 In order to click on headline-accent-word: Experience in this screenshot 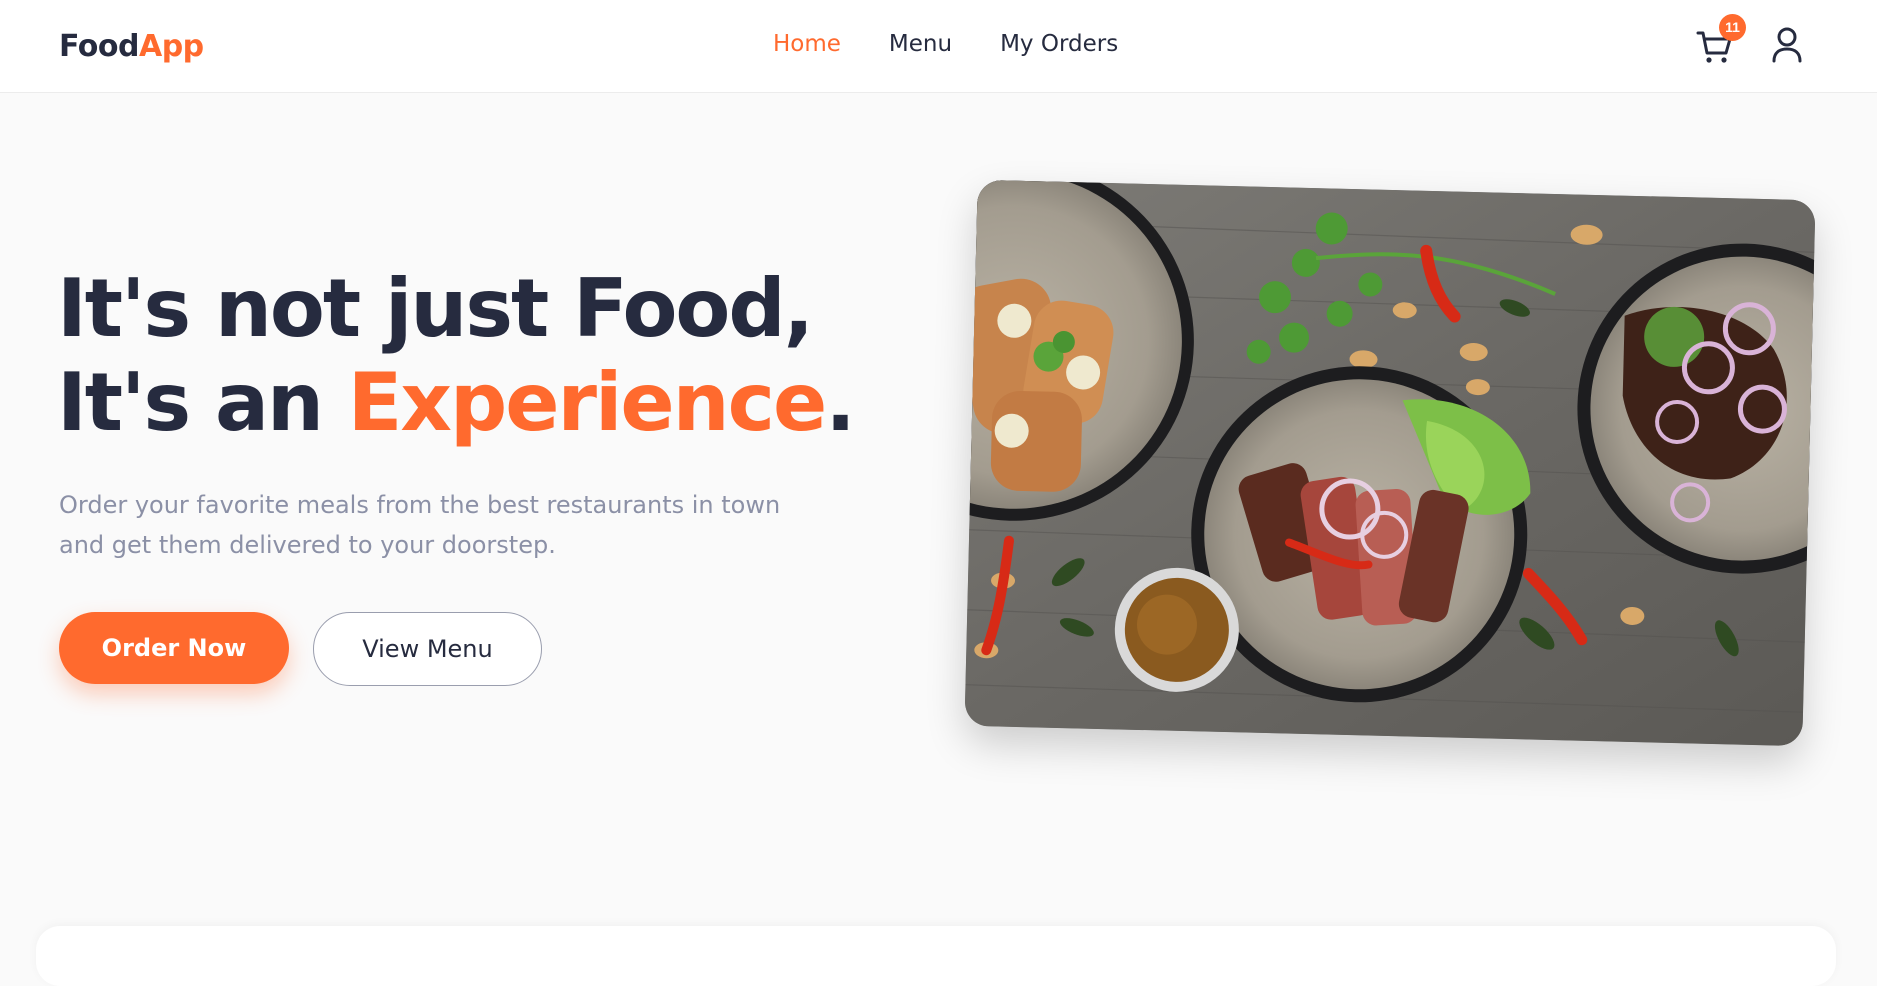, I will do `click(587, 402)`.